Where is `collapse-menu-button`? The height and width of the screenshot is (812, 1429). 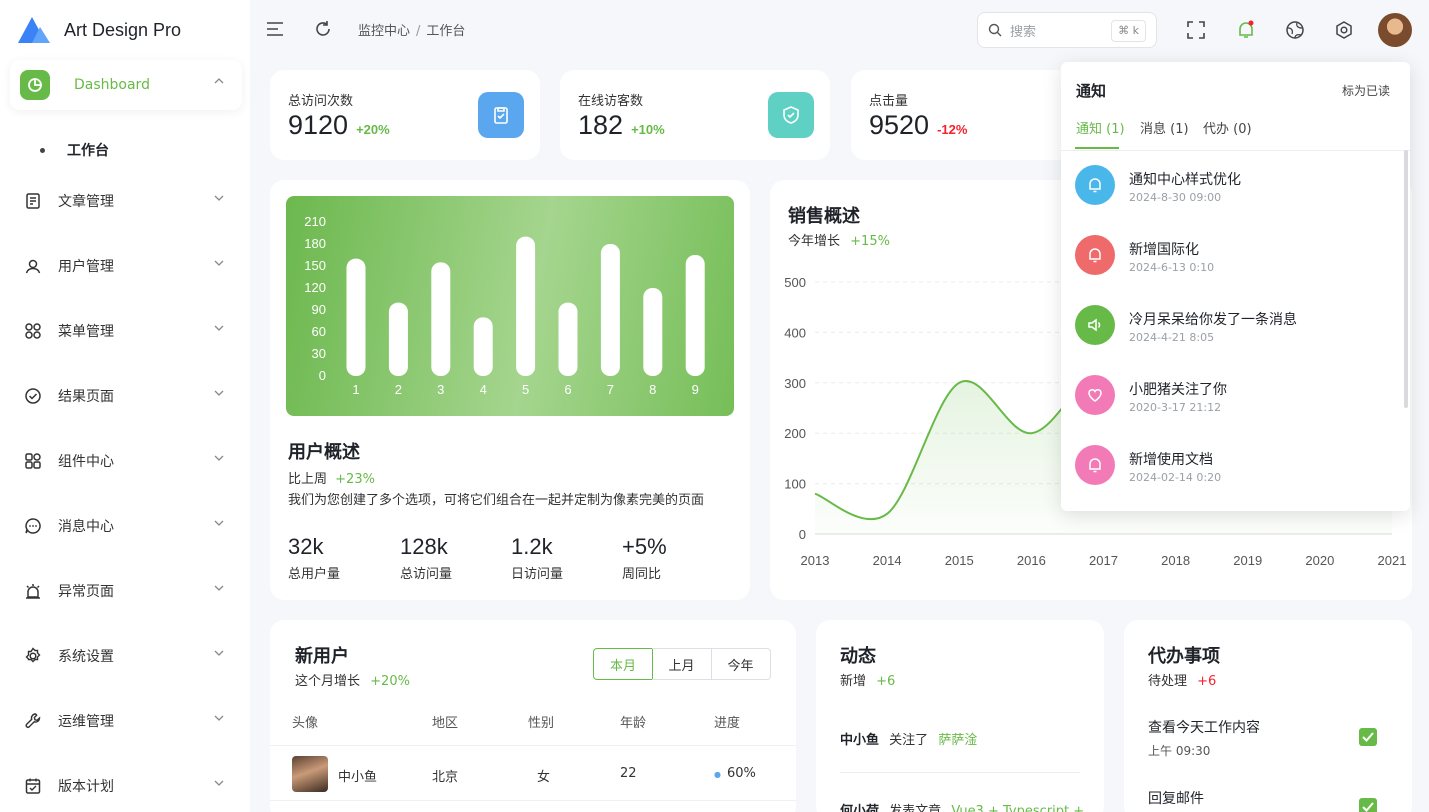 collapse-menu-button is located at coordinates (275, 29).